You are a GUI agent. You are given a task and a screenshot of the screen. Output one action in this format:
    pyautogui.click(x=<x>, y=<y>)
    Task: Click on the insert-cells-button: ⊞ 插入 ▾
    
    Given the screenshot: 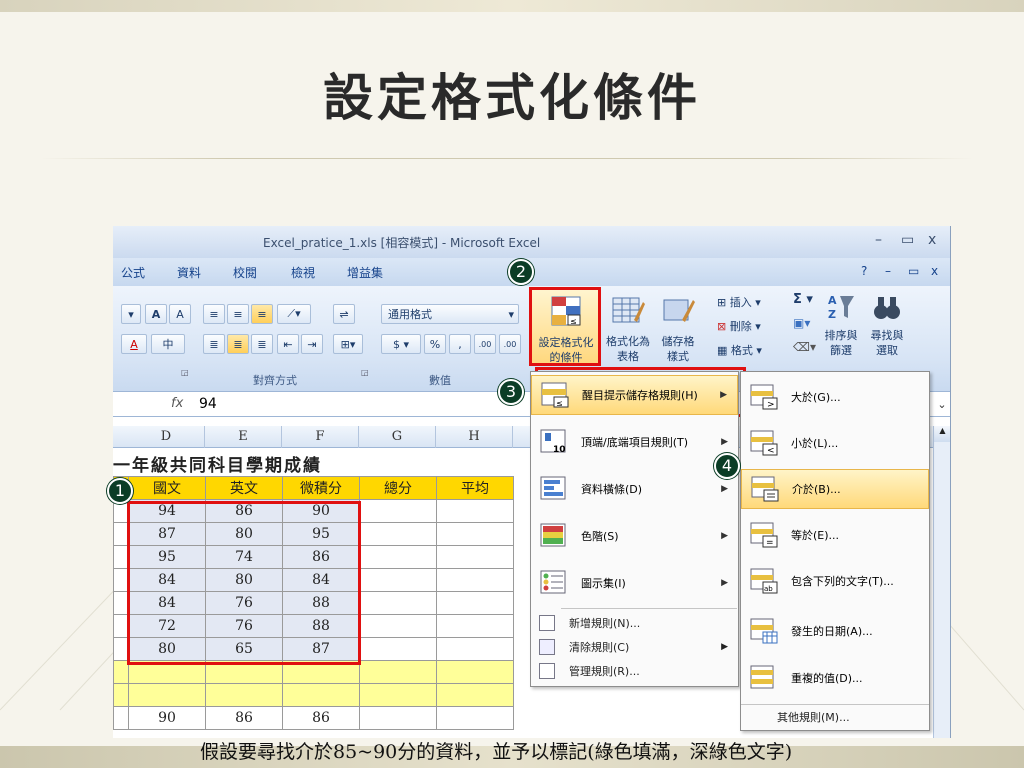 What is the action you would take?
    pyautogui.click(x=739, y=302)
    